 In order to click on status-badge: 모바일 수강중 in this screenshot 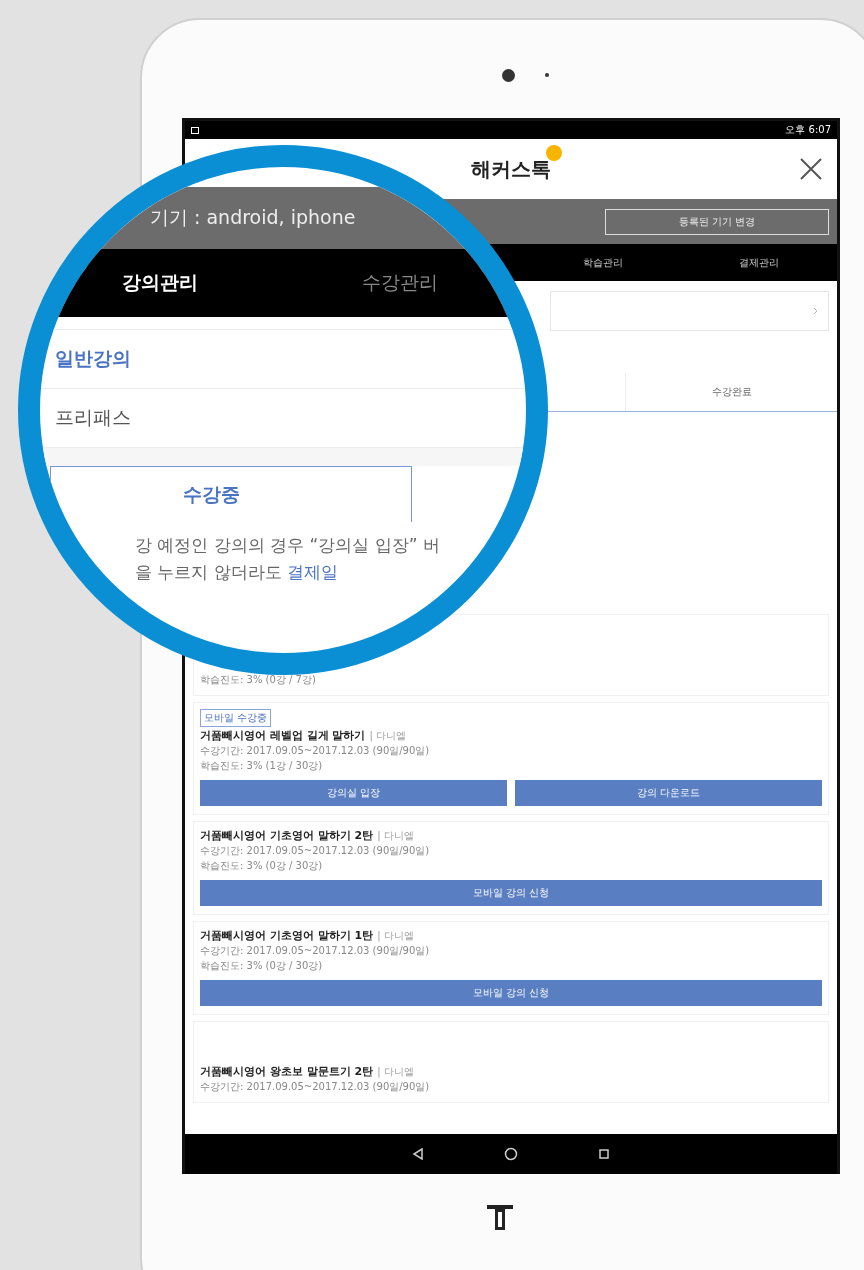, I will do `click(236, 718)`.